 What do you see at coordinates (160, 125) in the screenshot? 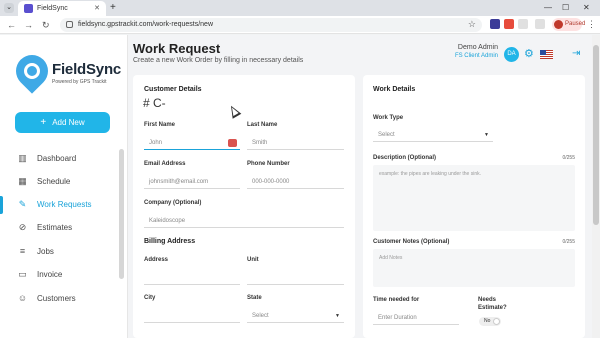
I see `first-name-label: First Name` at bounding box center [160, 125].